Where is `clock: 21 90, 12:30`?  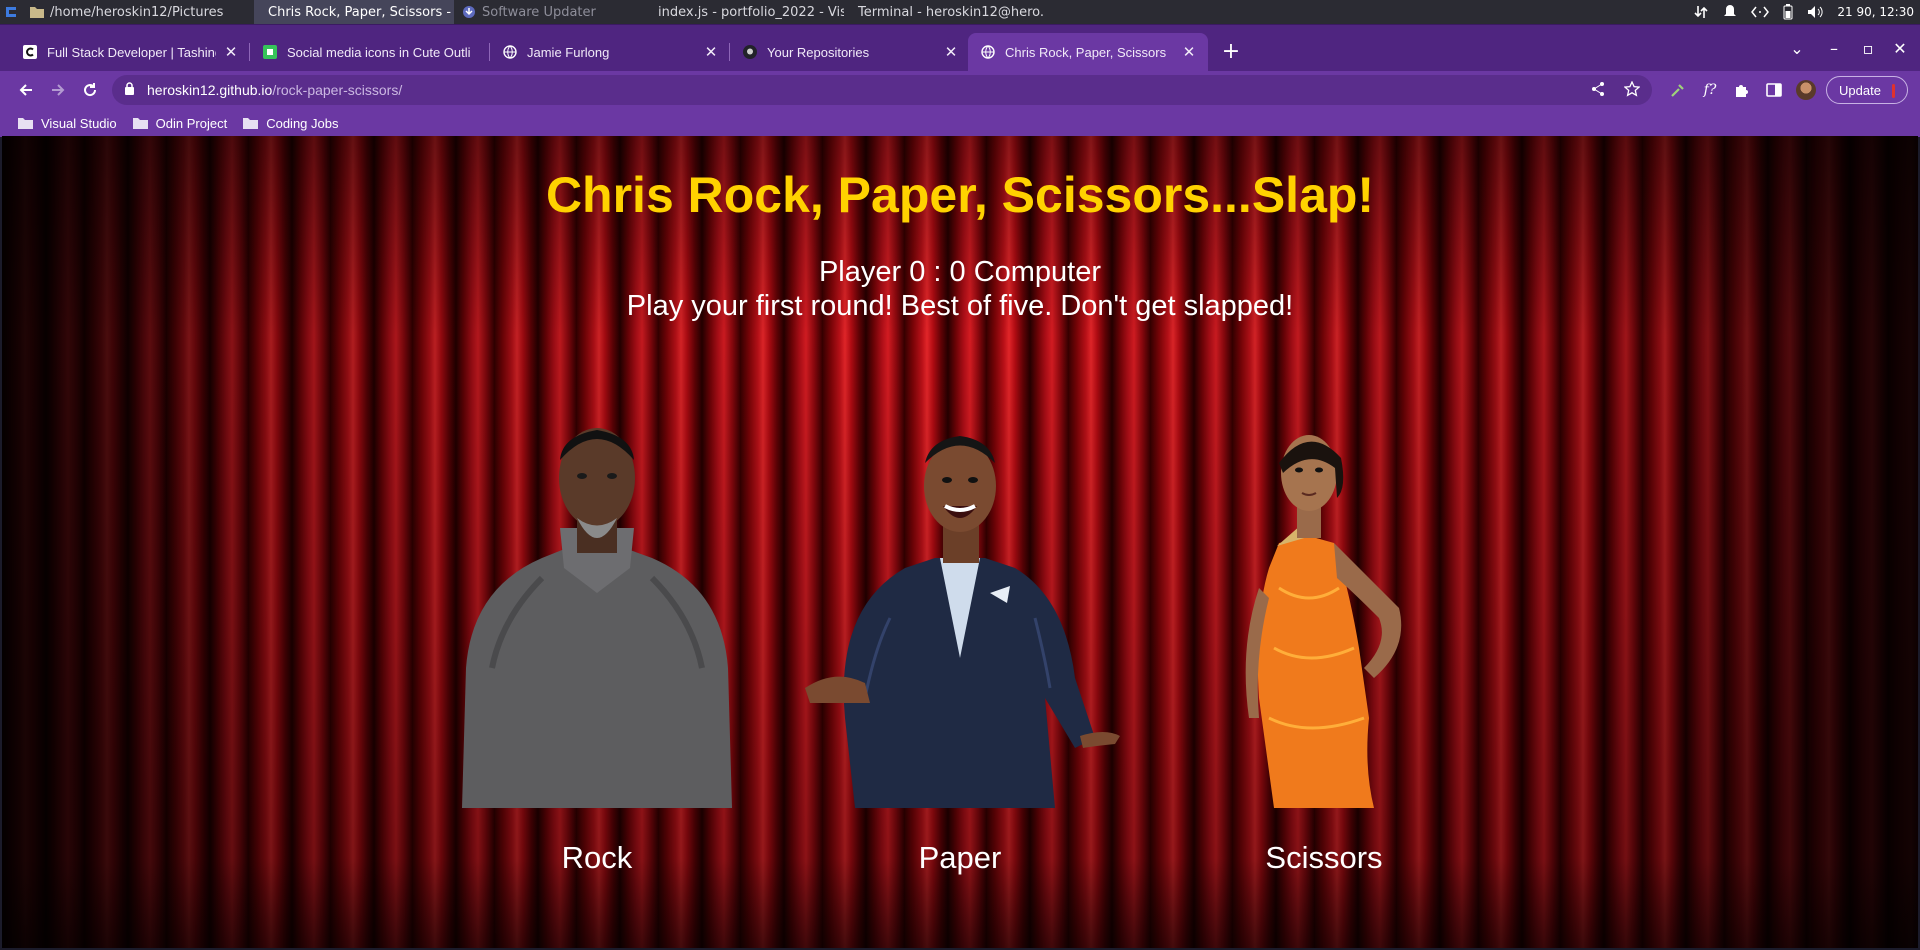
clock: 21 90, 12:30 is located at coordinates (1875, 12).